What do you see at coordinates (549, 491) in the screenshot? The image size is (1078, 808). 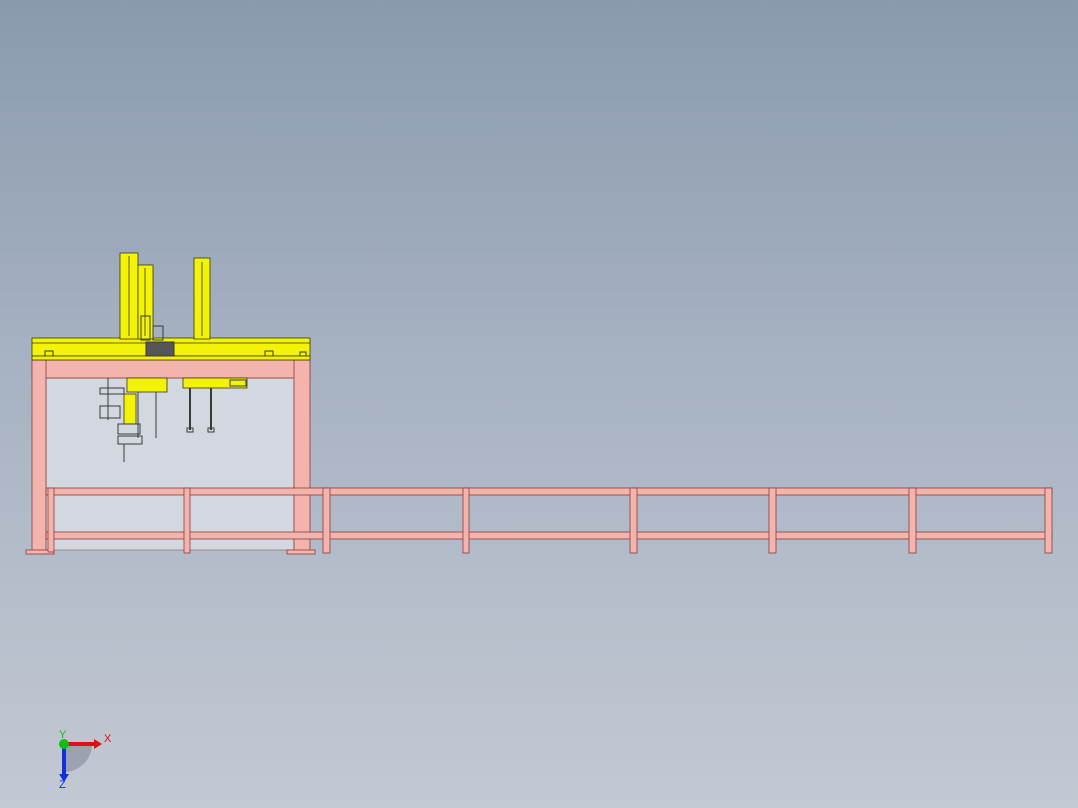 I see `conveyor-upper-rail` at bounding box center [549, 491].